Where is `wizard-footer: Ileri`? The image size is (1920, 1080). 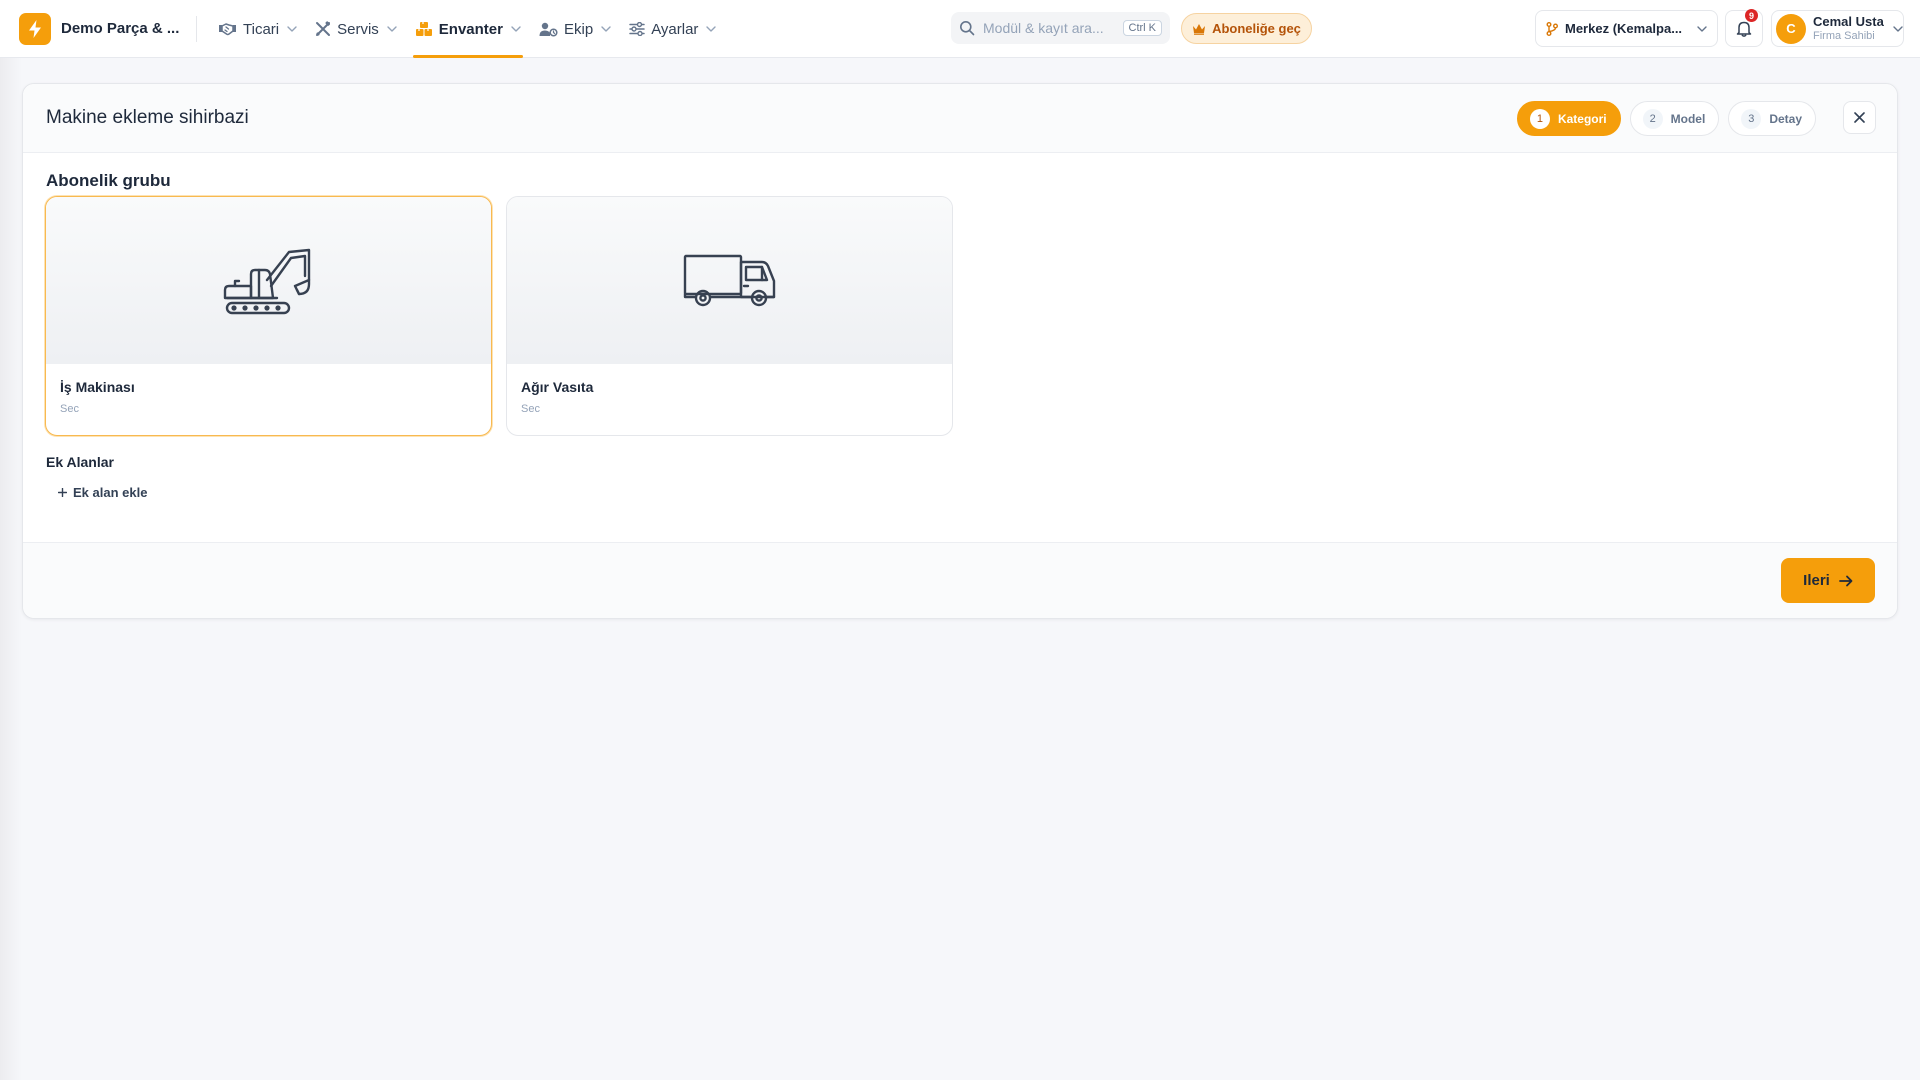
wizard-footer: Ileri is located at coordinates (960, 580).